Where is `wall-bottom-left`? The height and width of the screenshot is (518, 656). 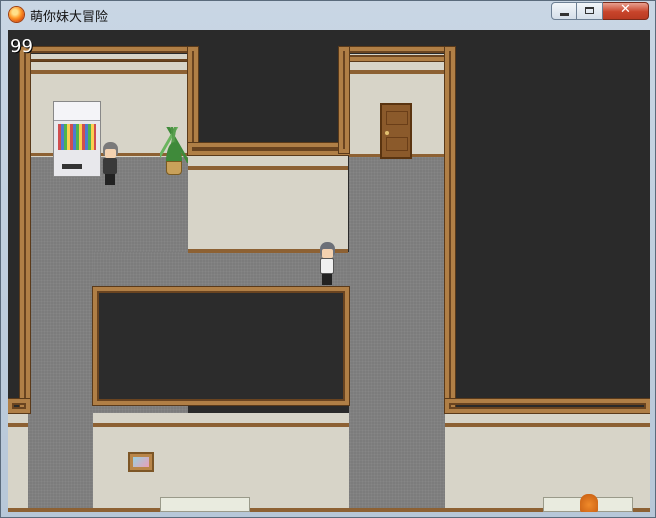 wall-bottom-left is located at coordinates (18, 462).